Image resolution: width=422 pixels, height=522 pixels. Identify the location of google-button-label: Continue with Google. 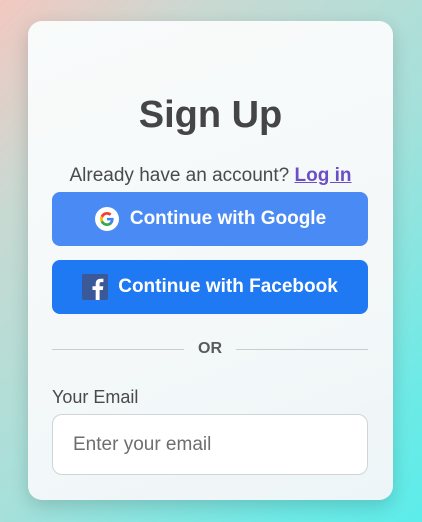
(228, 218).